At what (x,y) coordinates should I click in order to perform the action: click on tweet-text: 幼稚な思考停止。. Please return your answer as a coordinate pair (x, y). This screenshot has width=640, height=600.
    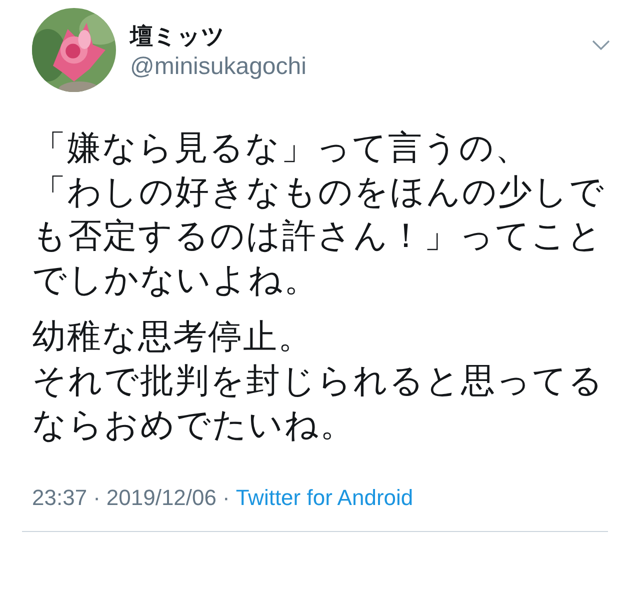
    Looking at the image, I should click on (173, 337).